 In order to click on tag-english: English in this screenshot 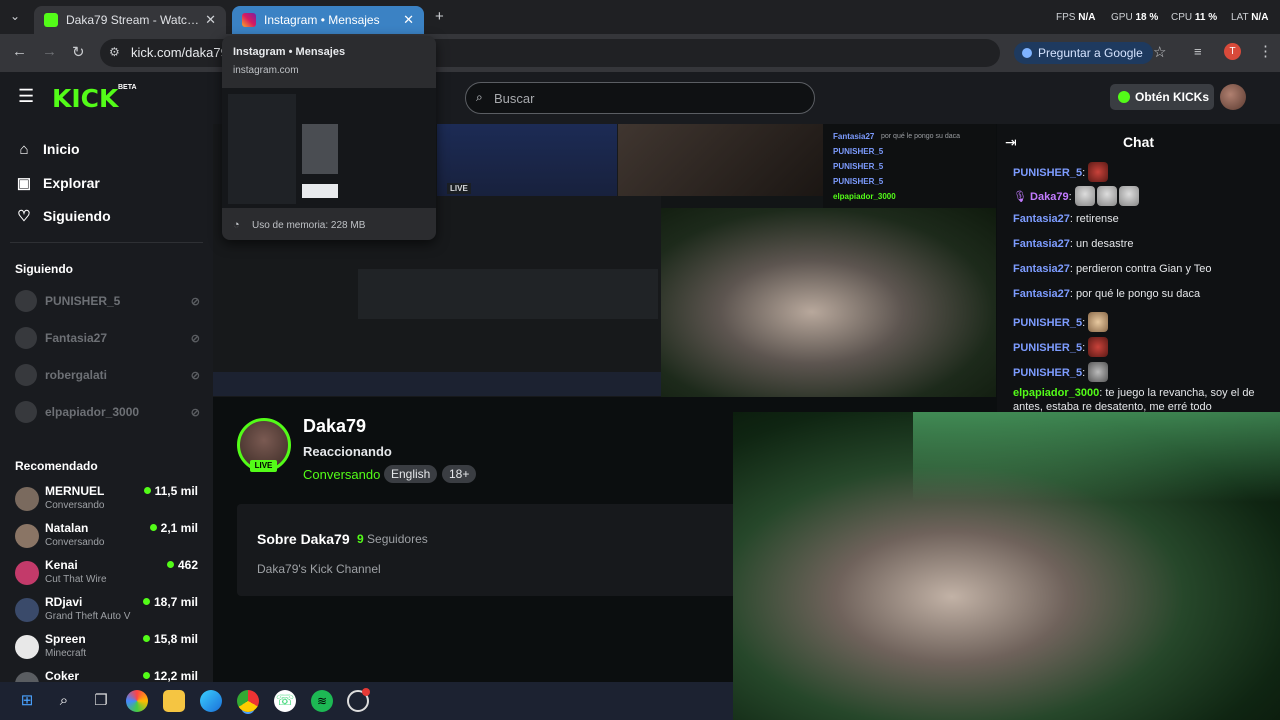, I will do `click(411, 474)`.